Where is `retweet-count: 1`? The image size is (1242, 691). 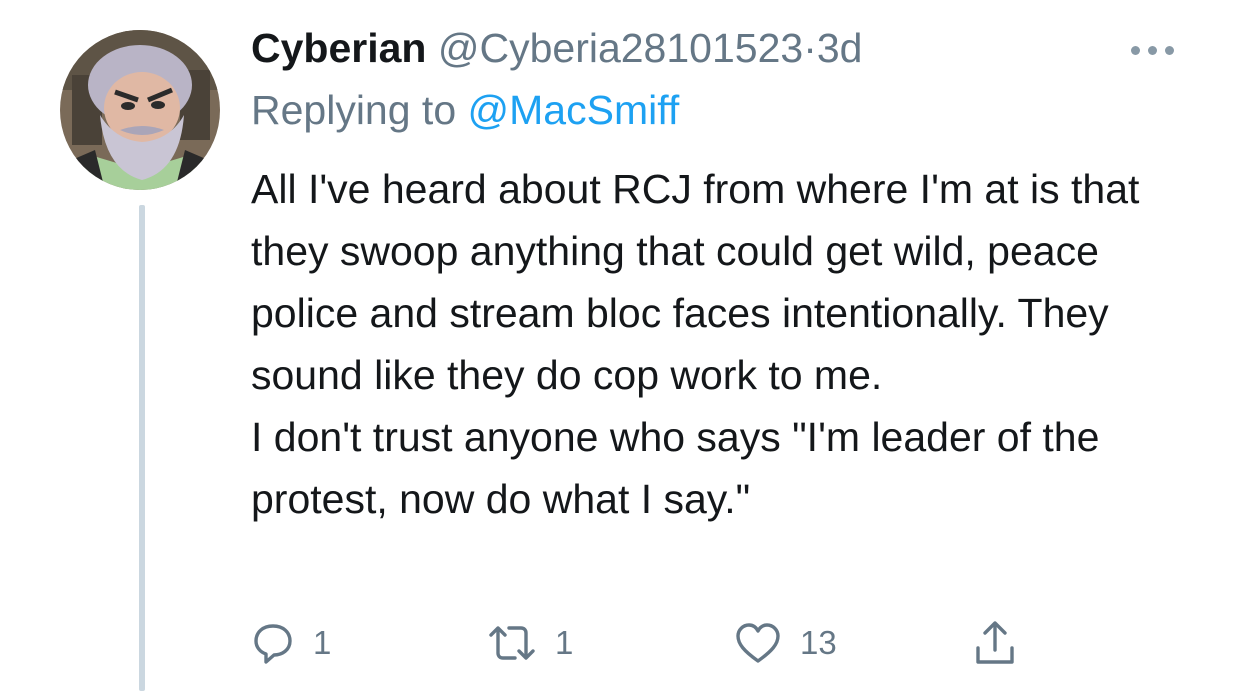
retweet-count: 1 is located at coordinates (564, 642).